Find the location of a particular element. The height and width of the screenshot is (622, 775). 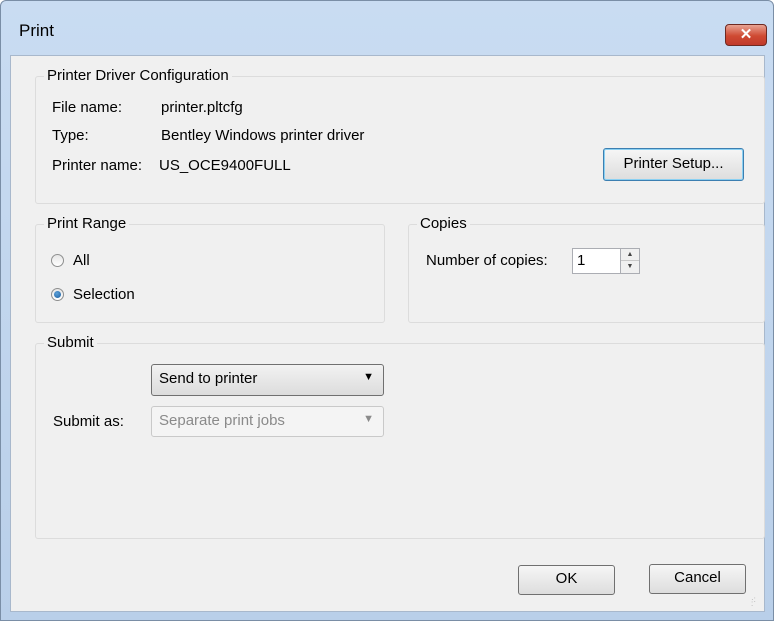

close-icon: ✕ is located at coordinates (746, 34).